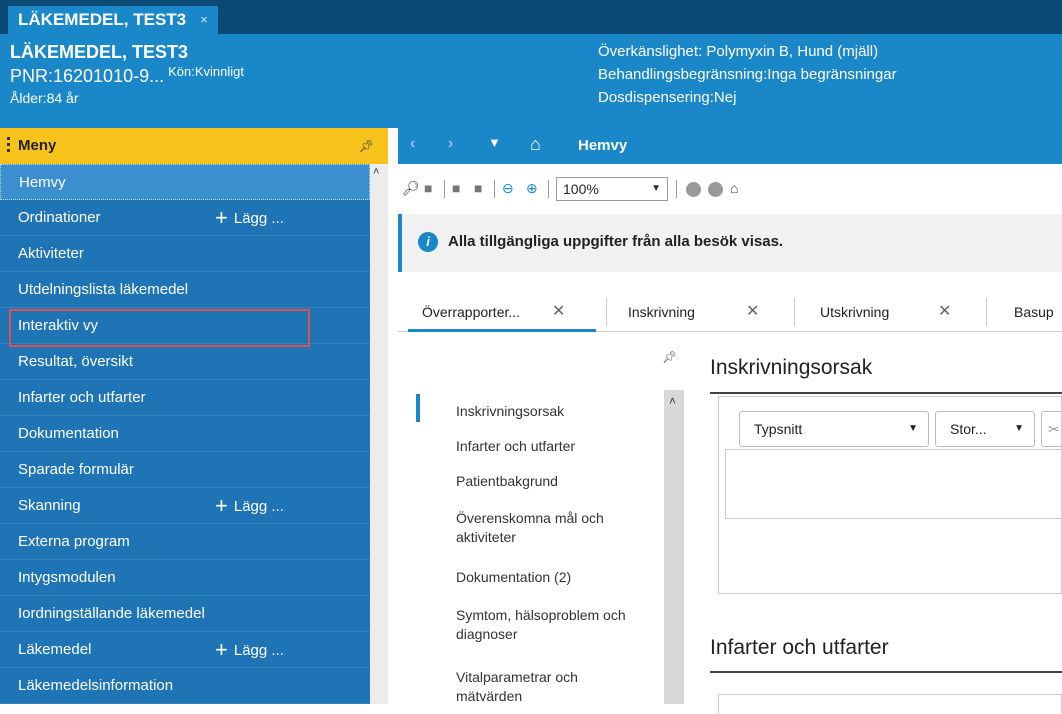 Image resolution: width=1062 pixels, height=714 pixels. I want to click on sidebar-scrollbar: ˄, so click(379, 434).